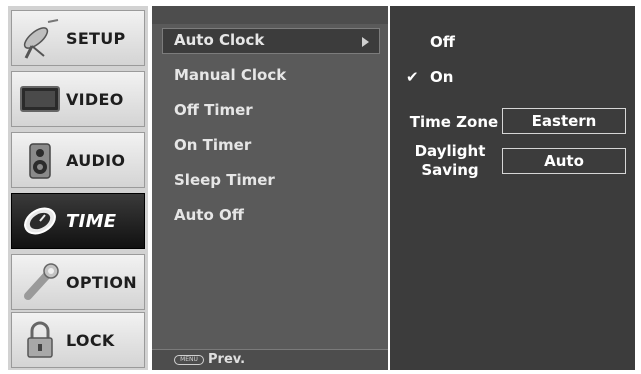 This screenshot has height=374, width=641. Describe the element at coordinates (454, 122) in the screenshot. I see `time-zone-label: Time Zone` at that location.